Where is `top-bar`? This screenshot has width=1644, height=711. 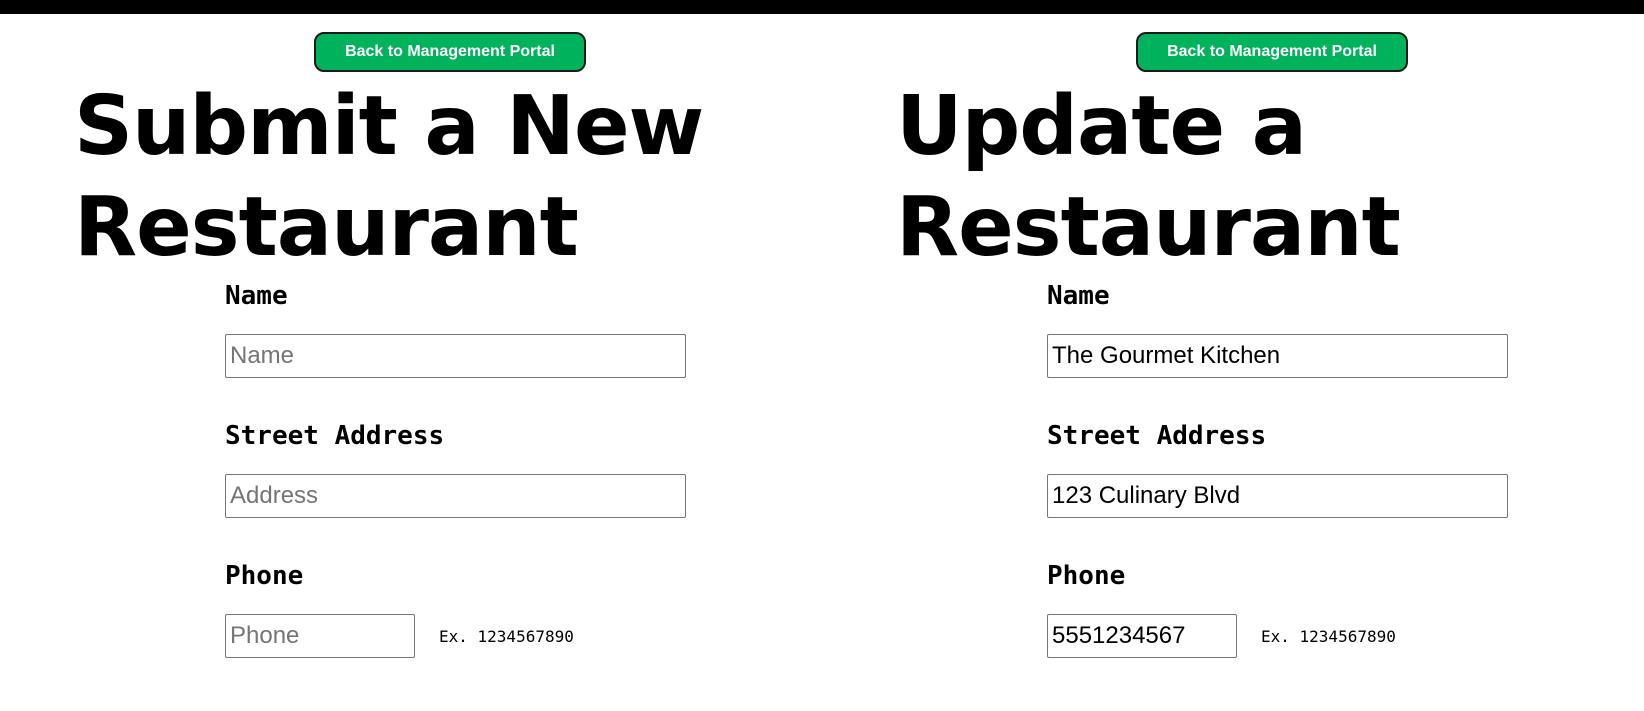 top-bar is located at coordinates (822, 7).